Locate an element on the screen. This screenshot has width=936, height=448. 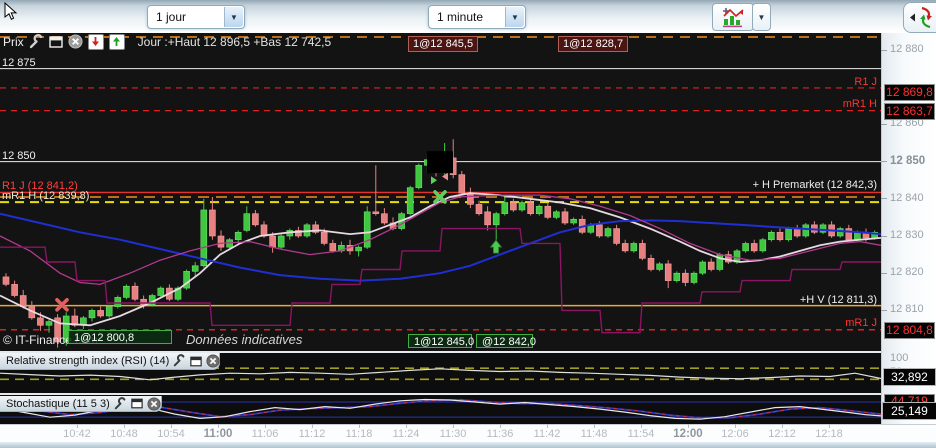
time-axis-label: 12:12 is located at coordinates (782, 434).